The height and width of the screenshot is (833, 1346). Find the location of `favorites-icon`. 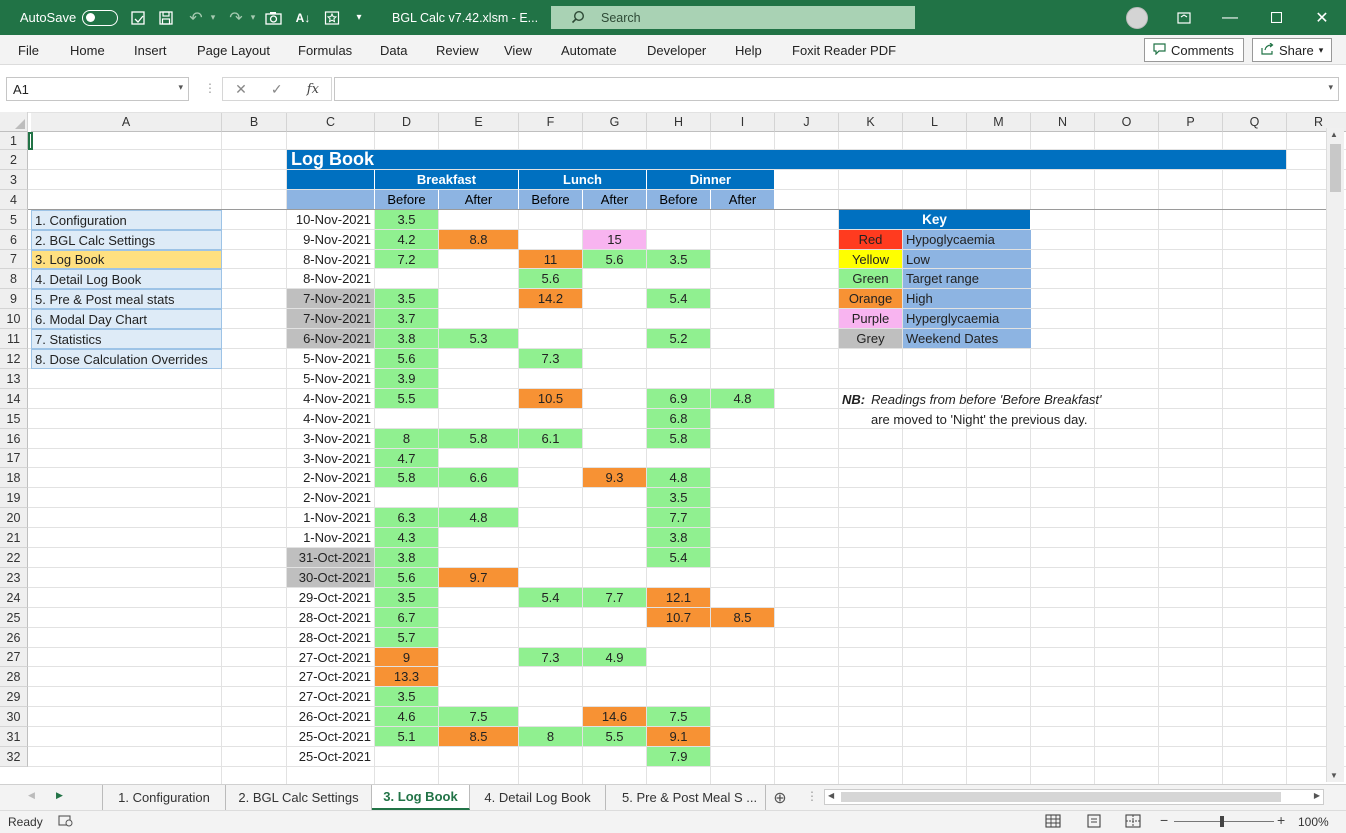

favorites-icon is located at coordinates (332, 17).